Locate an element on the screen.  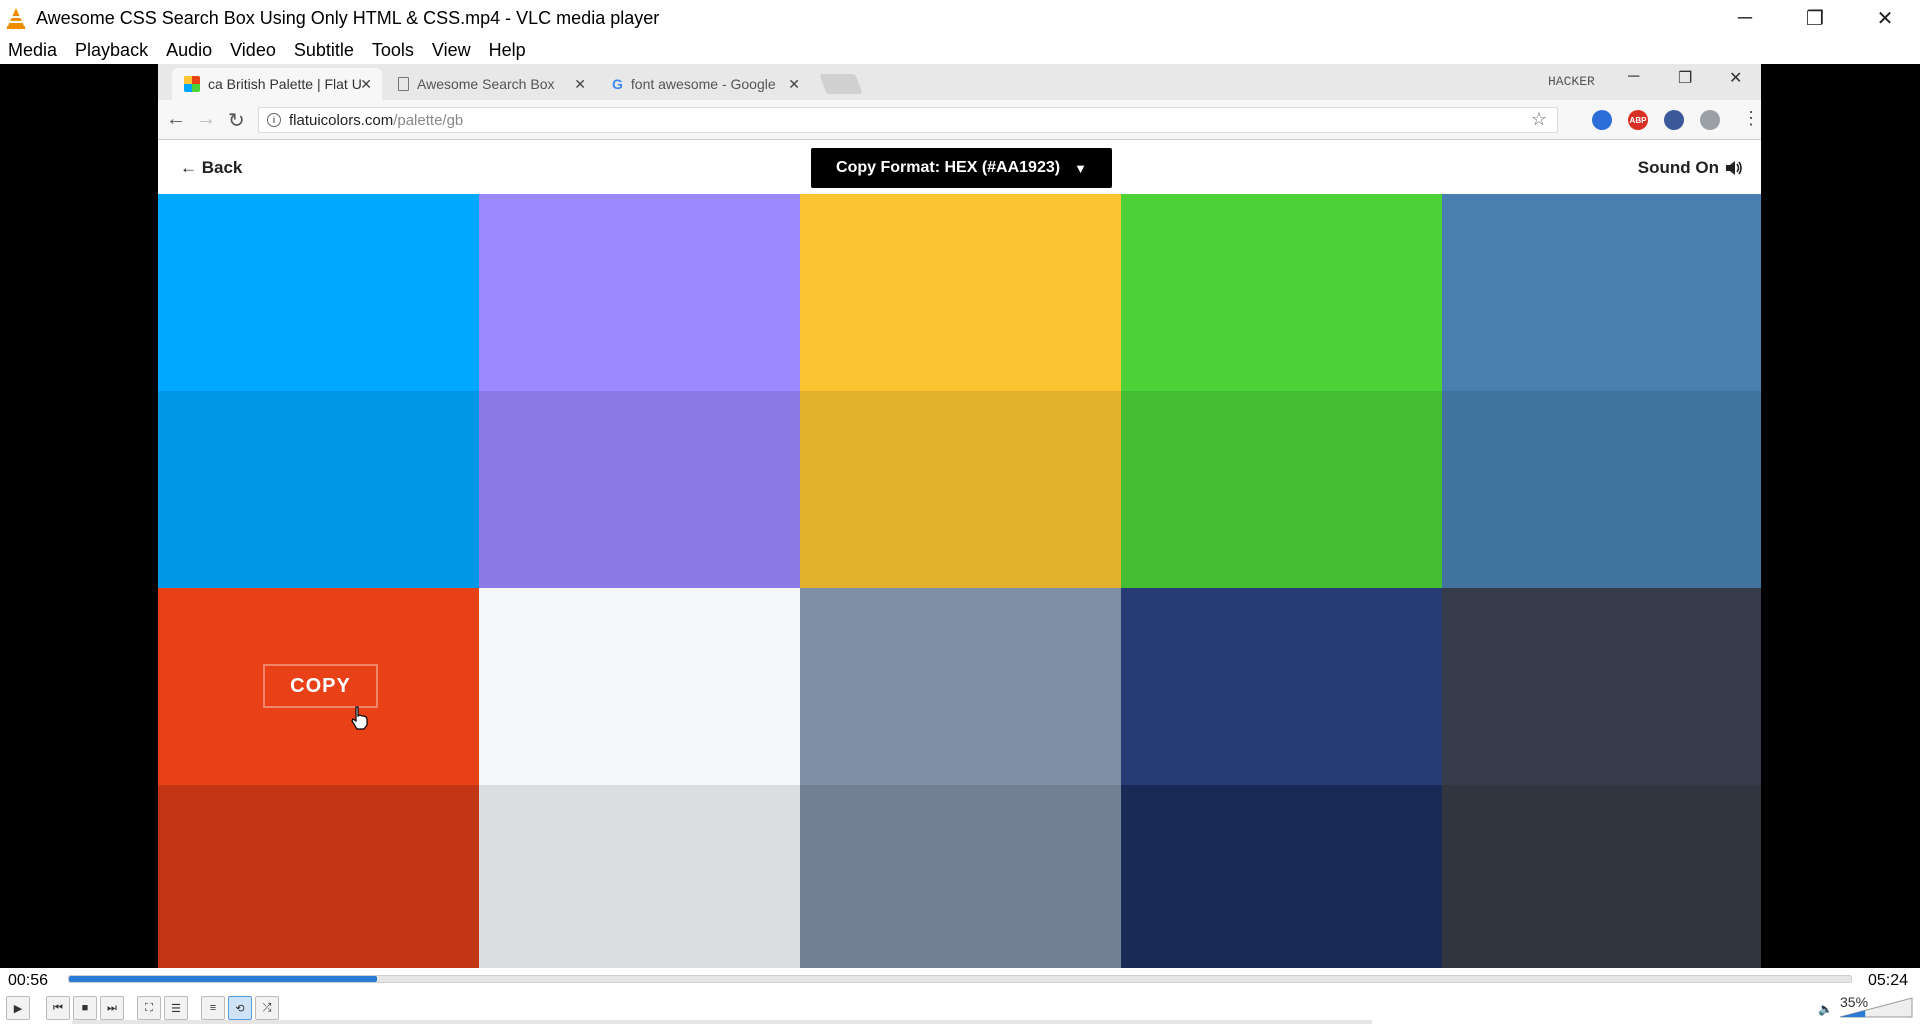
status-strip is located at coordinates (722, 1022).